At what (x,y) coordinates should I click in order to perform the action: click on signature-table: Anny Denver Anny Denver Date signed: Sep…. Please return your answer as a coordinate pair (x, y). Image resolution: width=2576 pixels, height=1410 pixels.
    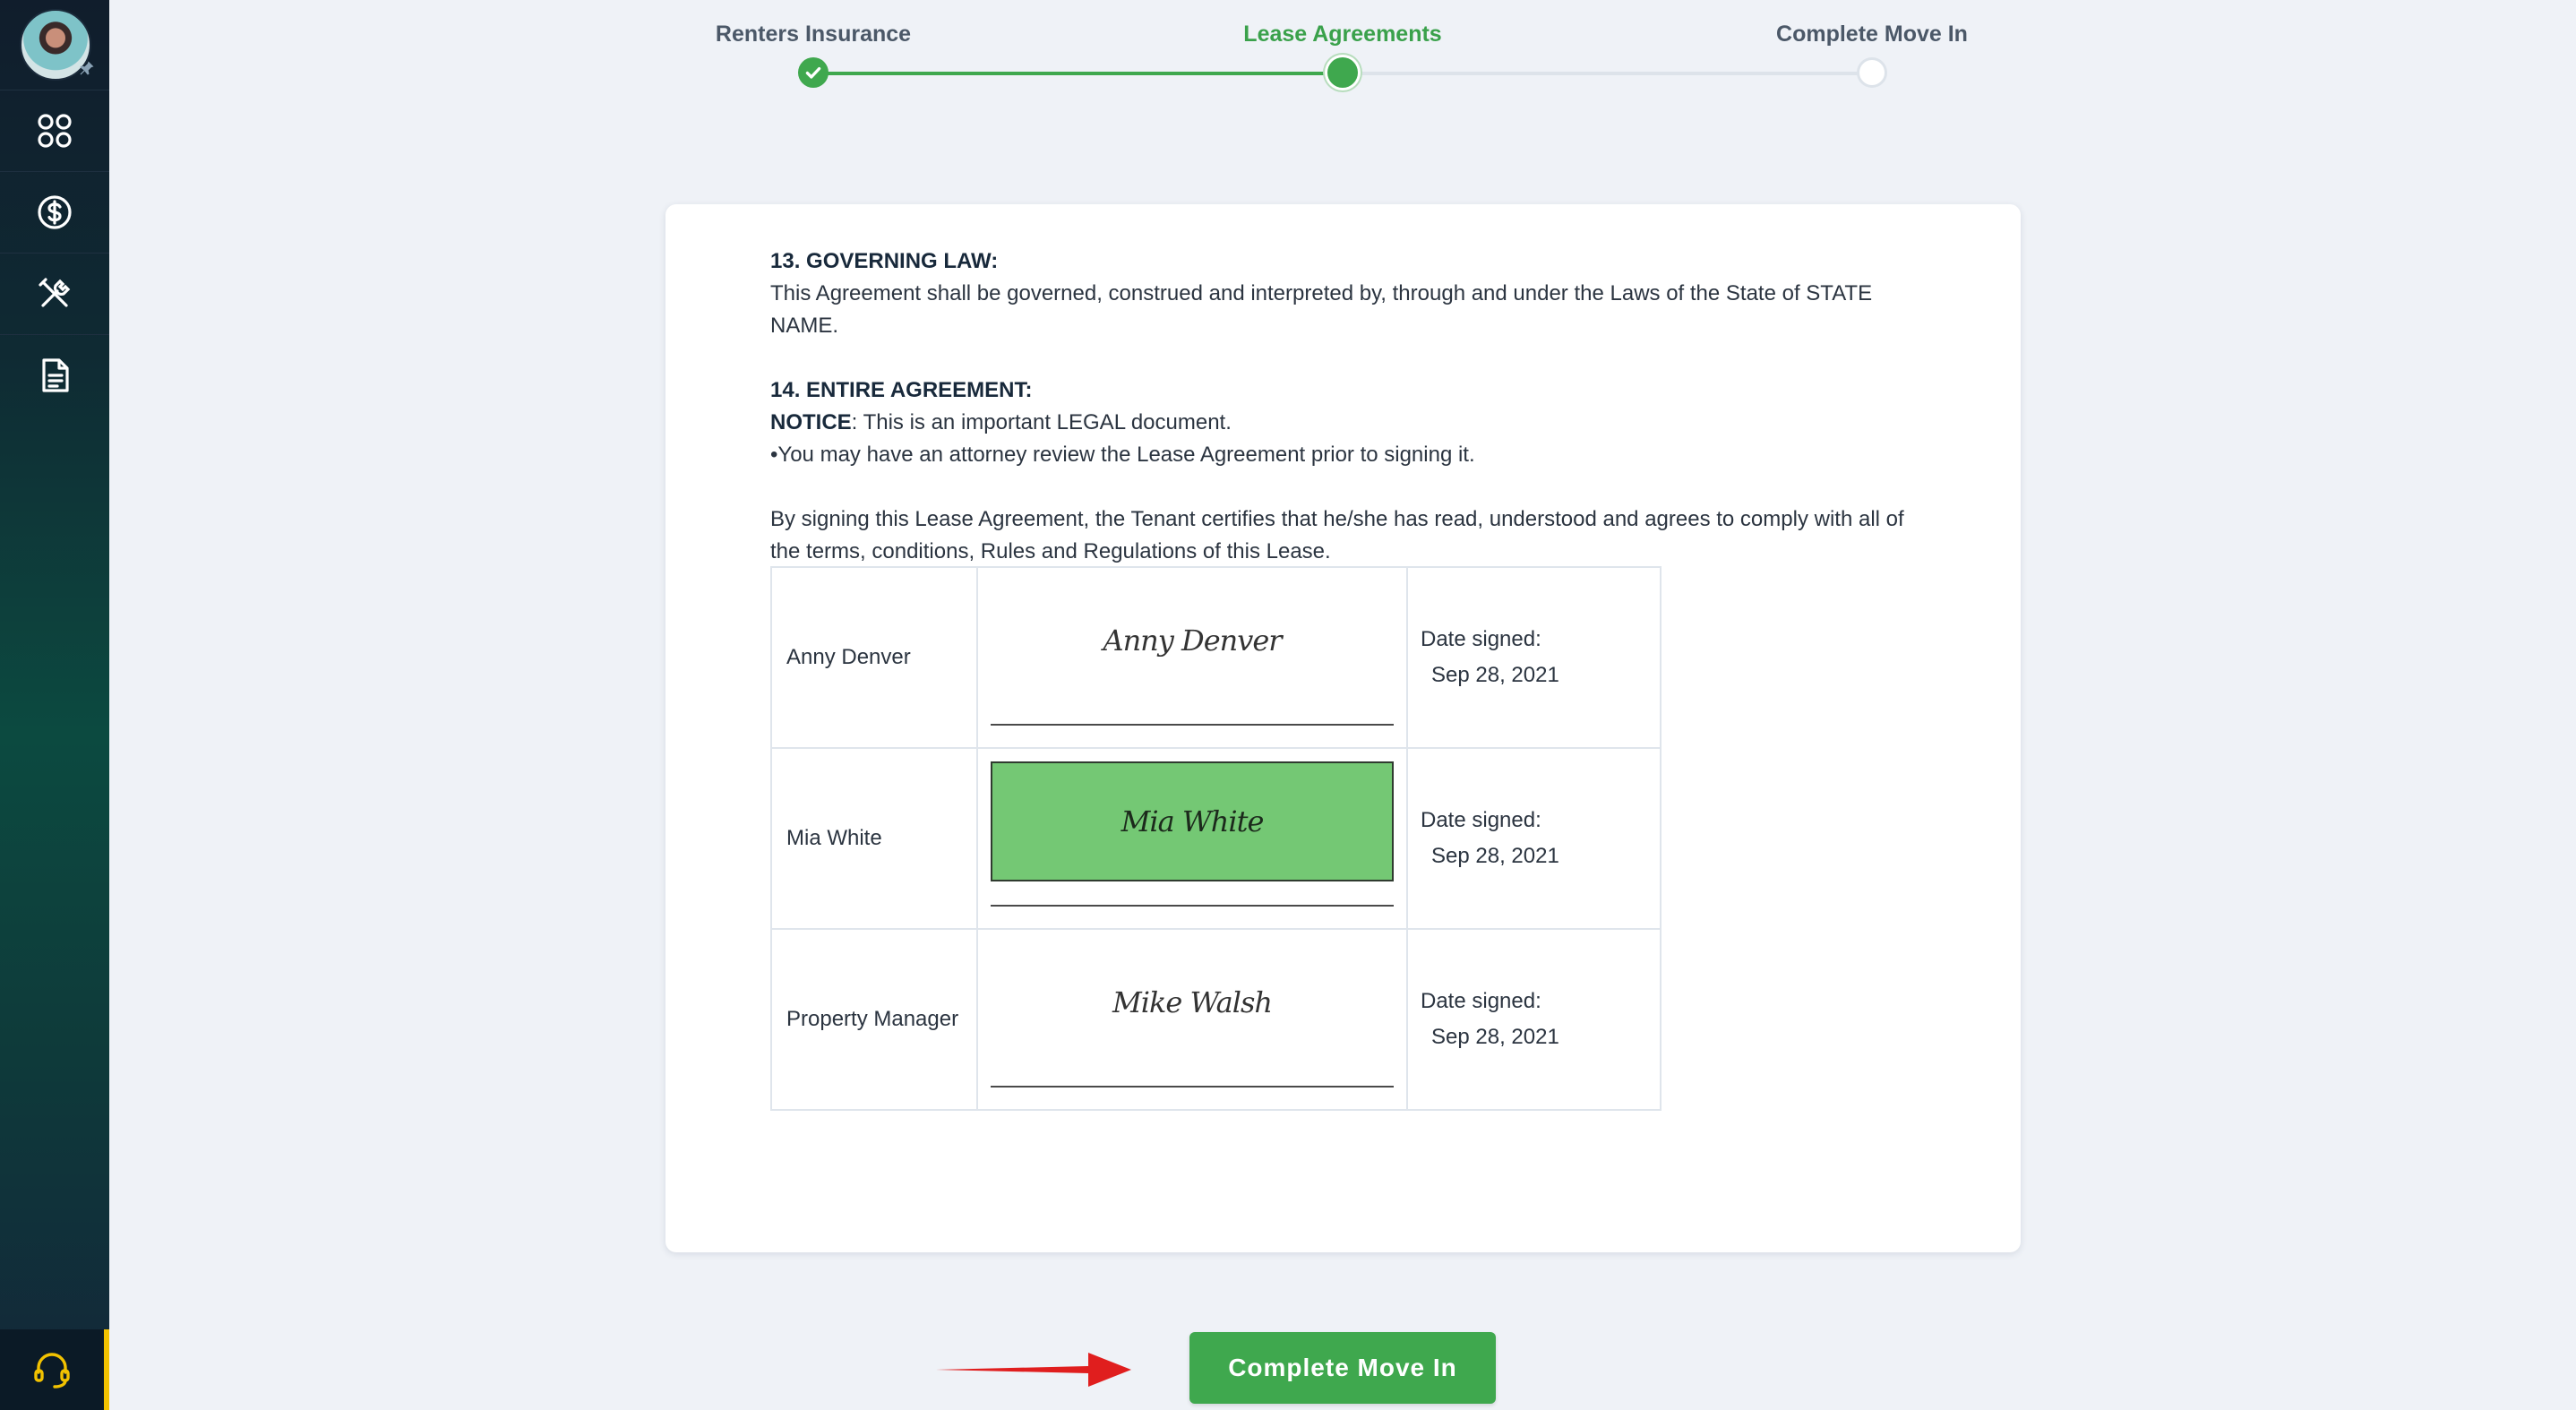
    Looking at the image, I should click on (1216, 838).